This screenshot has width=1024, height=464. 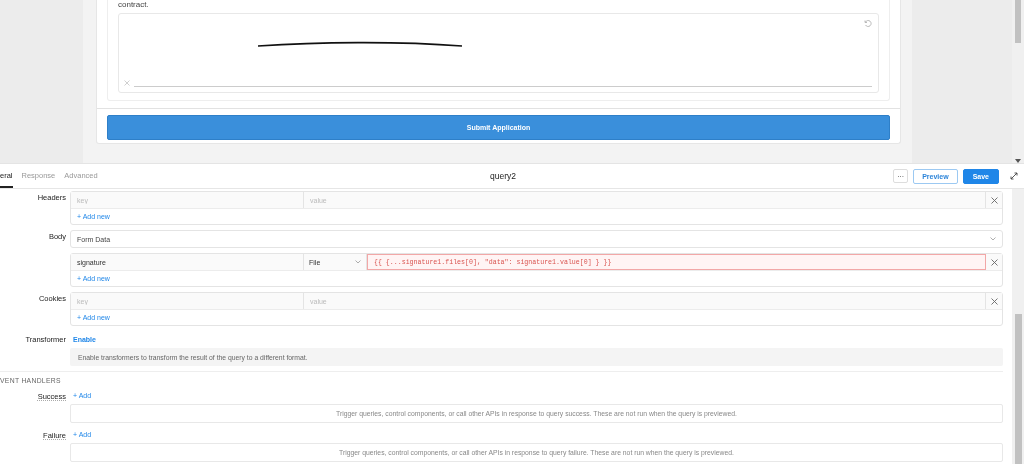 What do you see at coordinates (134, 5) in the screenshot?
I see `contract-text: contract.` at bounding box center [134, 5].